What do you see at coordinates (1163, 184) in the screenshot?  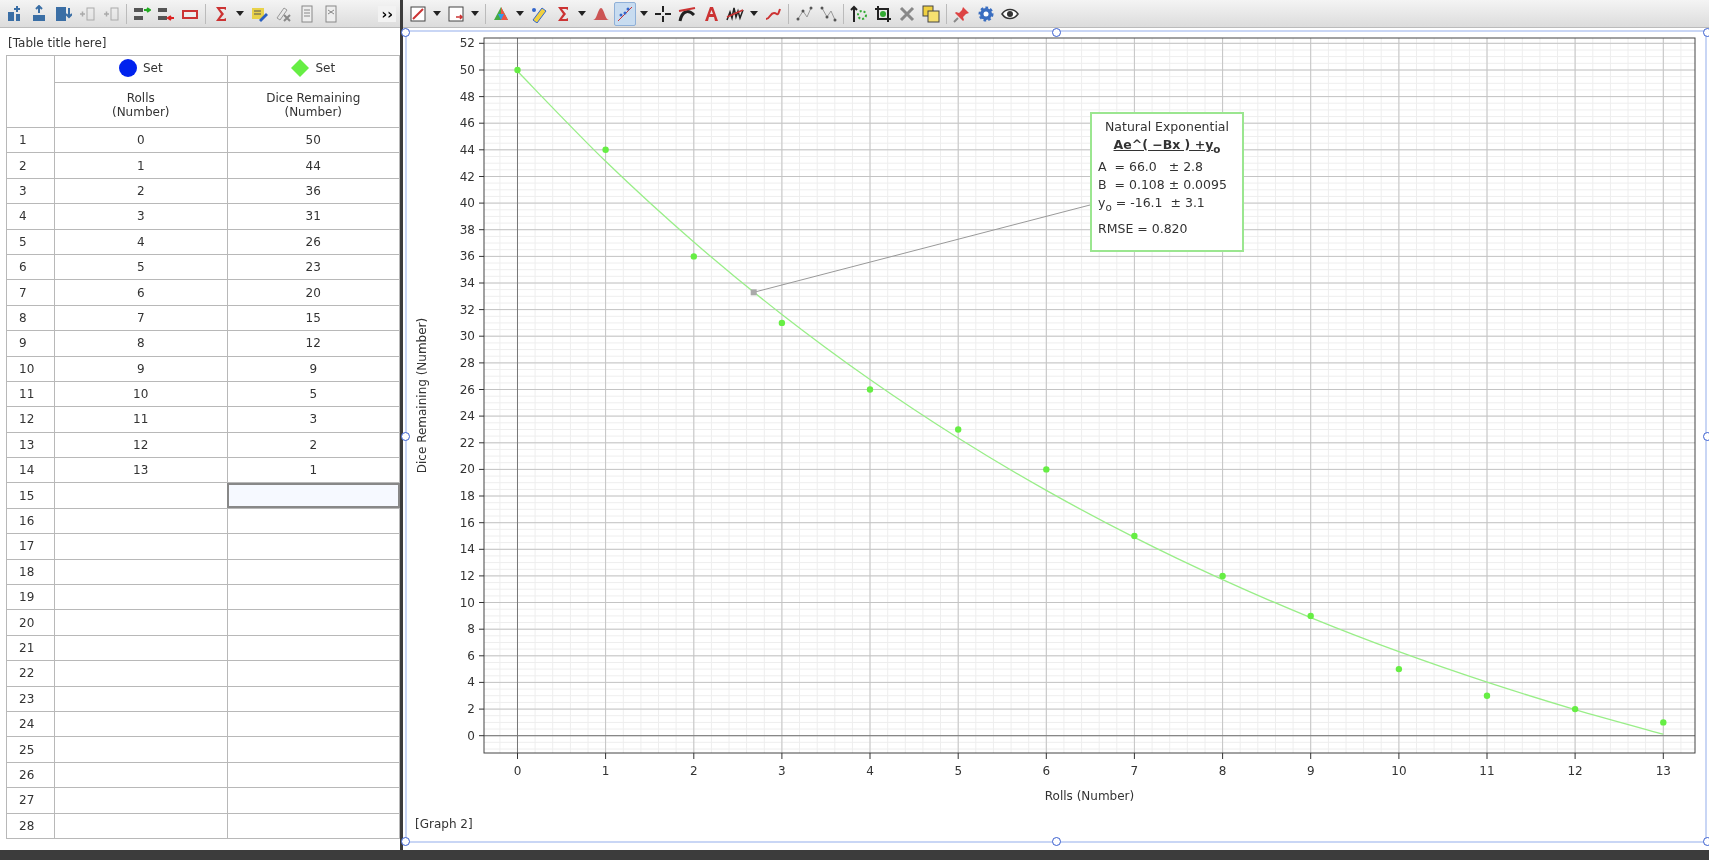 I see `fit-parameter: B = 0.108 ± 0.0095` at bounding box center [1163, 184].